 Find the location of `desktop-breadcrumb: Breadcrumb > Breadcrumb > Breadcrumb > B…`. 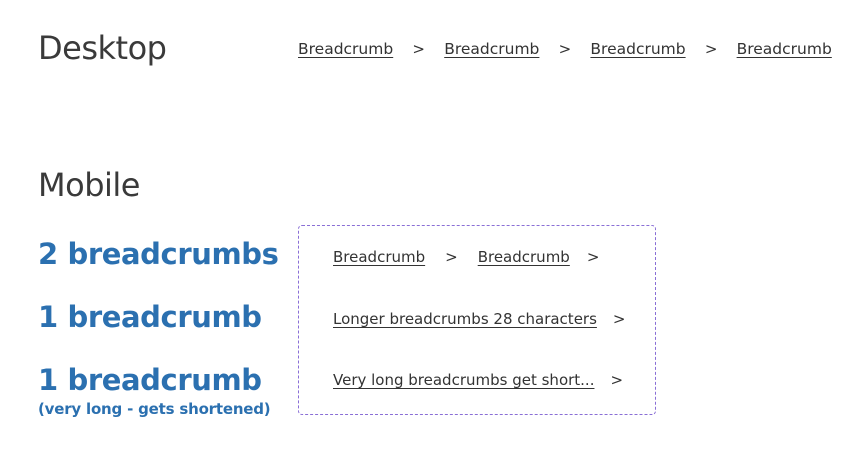

desktop-breadcrumb: Breadcrumb > Breadcrumb > Breadcrumb > B… is located at coordinates (565, 49).